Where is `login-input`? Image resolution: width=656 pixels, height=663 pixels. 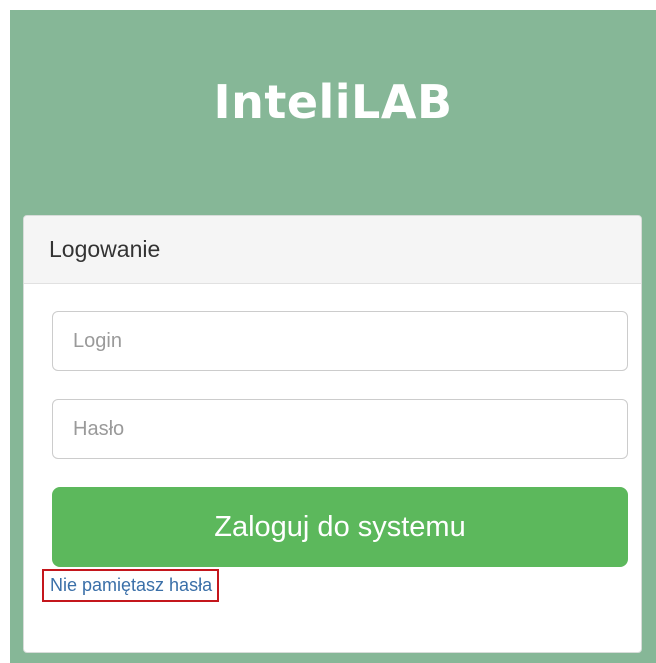
login-input is located at coordinates (340, 341).